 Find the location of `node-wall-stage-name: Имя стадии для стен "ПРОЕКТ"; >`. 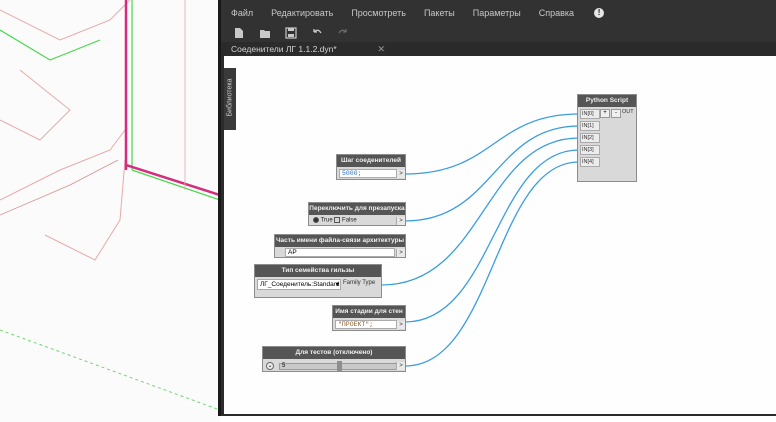

node-wall-stage-name: Имя стадии для стен "ПРОЕКТ"; > is located at coordinates (369, 318).